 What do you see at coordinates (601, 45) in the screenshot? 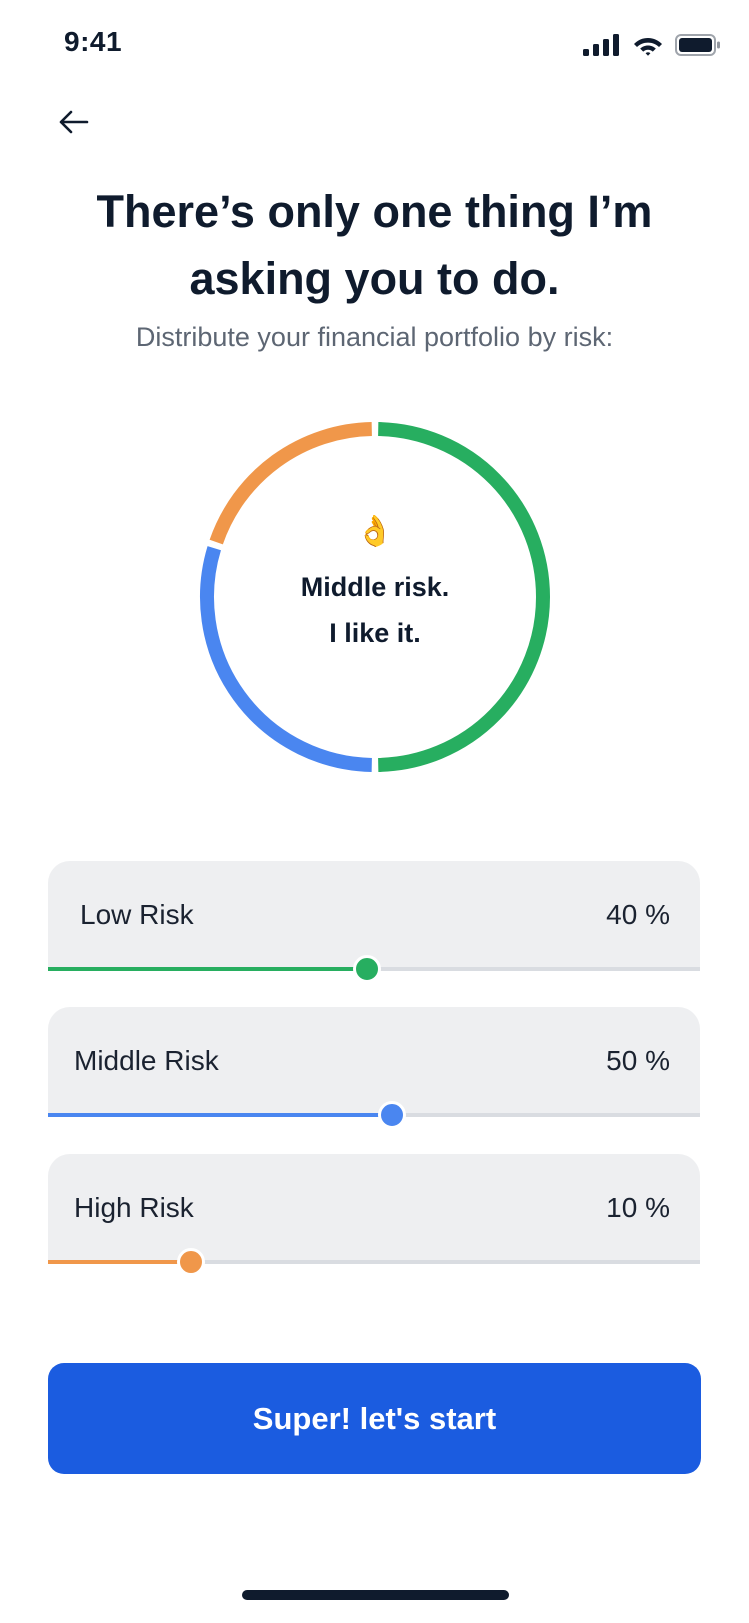
I see `cellular-signal-icon` at bounding box center [601, 45].